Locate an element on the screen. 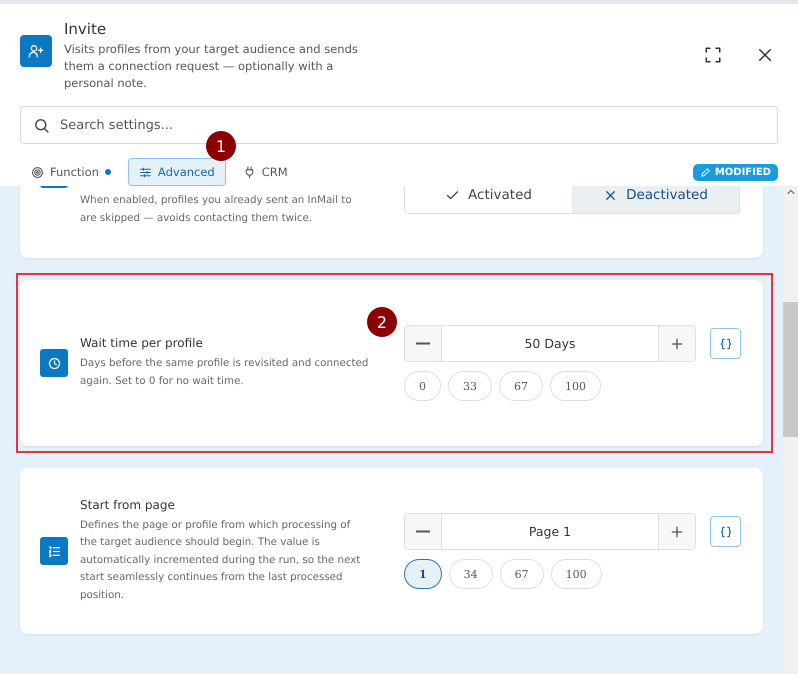  sliders-icon is located at coordinates (145, 172).